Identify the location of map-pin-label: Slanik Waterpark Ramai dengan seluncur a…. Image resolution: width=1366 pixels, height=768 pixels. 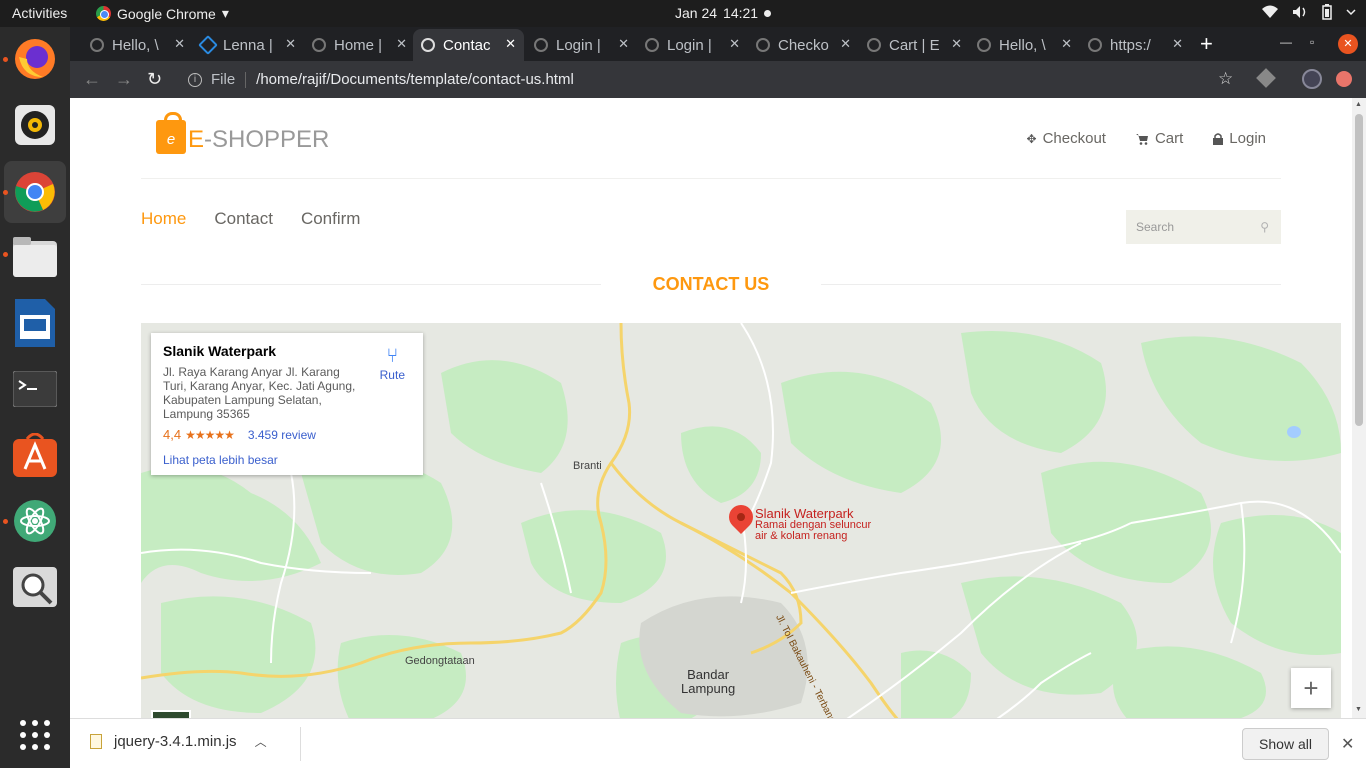
(813, 524).